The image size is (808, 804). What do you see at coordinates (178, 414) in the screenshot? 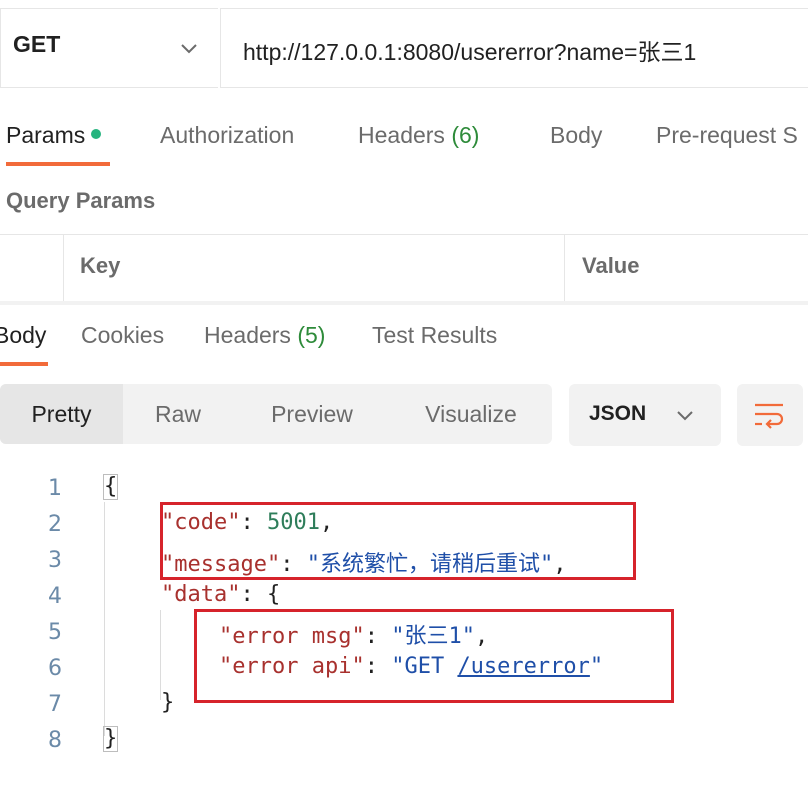
I see `view-raw-button: Raw` at bounding box center [178, 414].